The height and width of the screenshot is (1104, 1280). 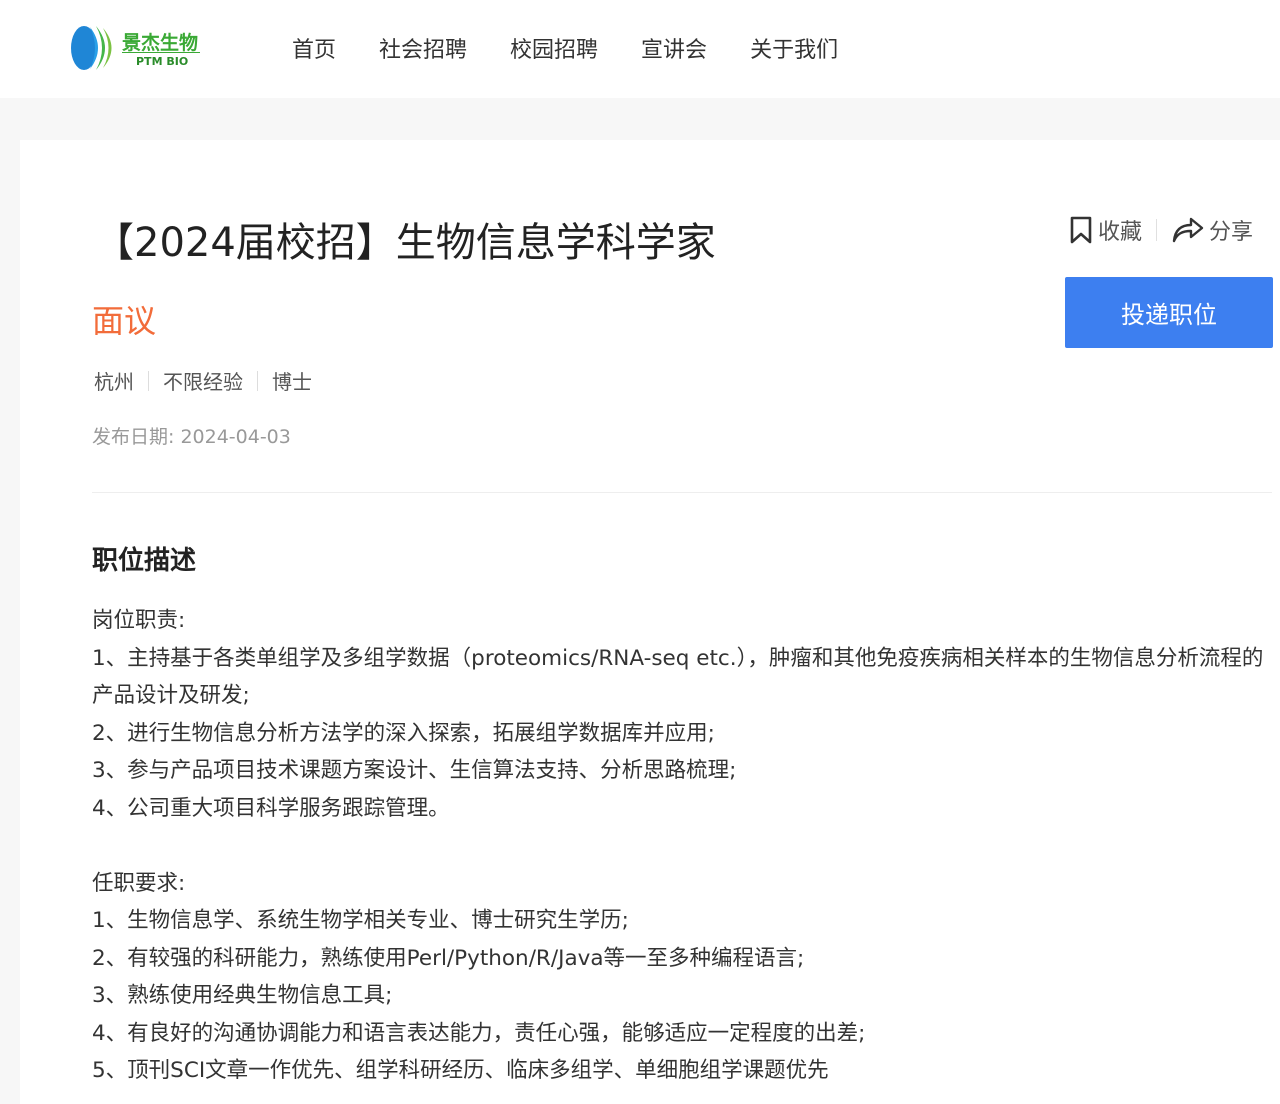 I want to click on salary: 面议, so click(x=124, y=321).